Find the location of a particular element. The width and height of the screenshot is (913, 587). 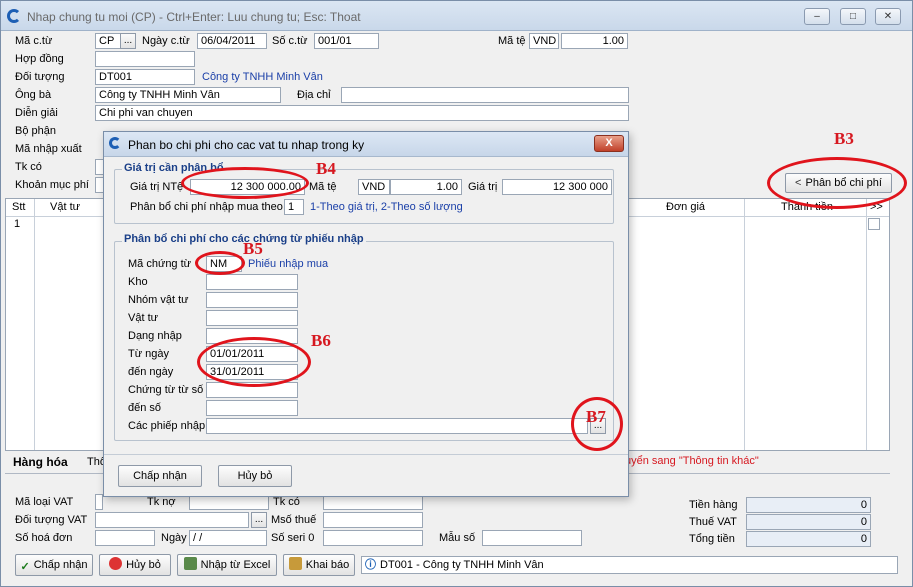

ma-loai-vat-label: Mã loại VAT is located at coordinates (44, 502).